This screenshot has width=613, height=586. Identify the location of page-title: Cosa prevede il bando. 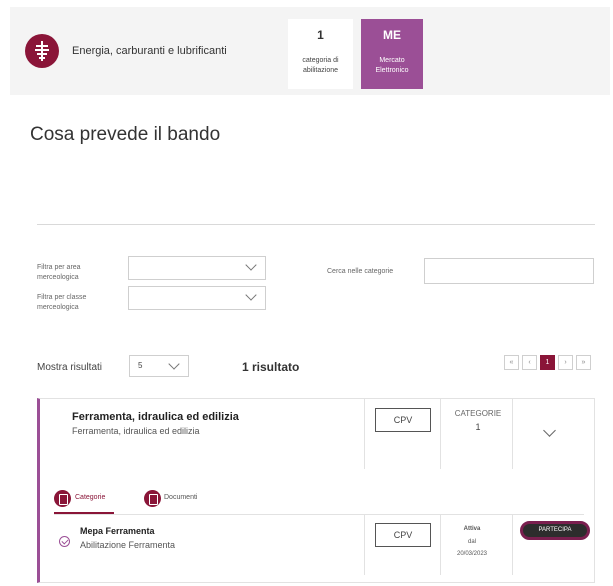
(125, 134).